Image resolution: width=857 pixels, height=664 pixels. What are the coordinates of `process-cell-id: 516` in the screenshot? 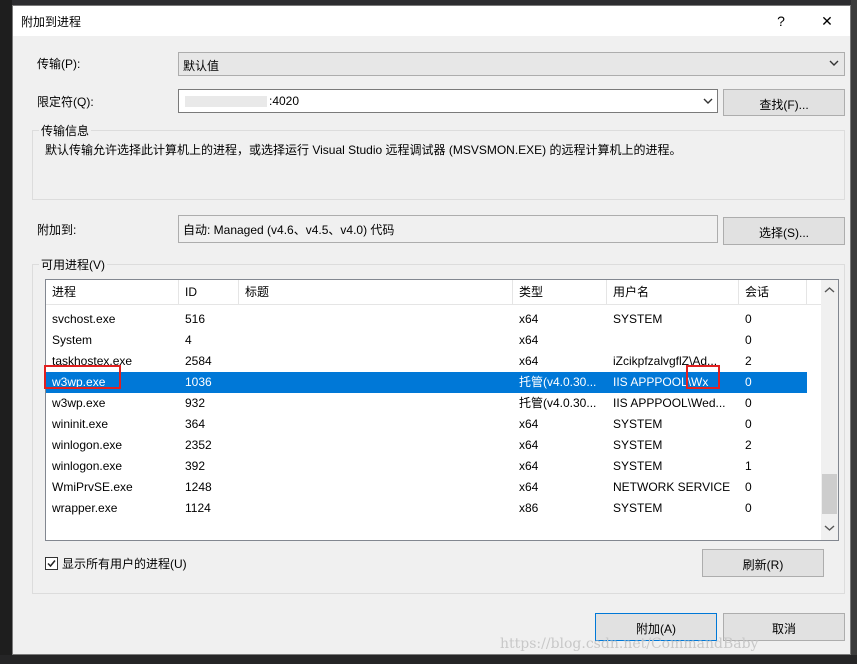 It's located at (195, 319).